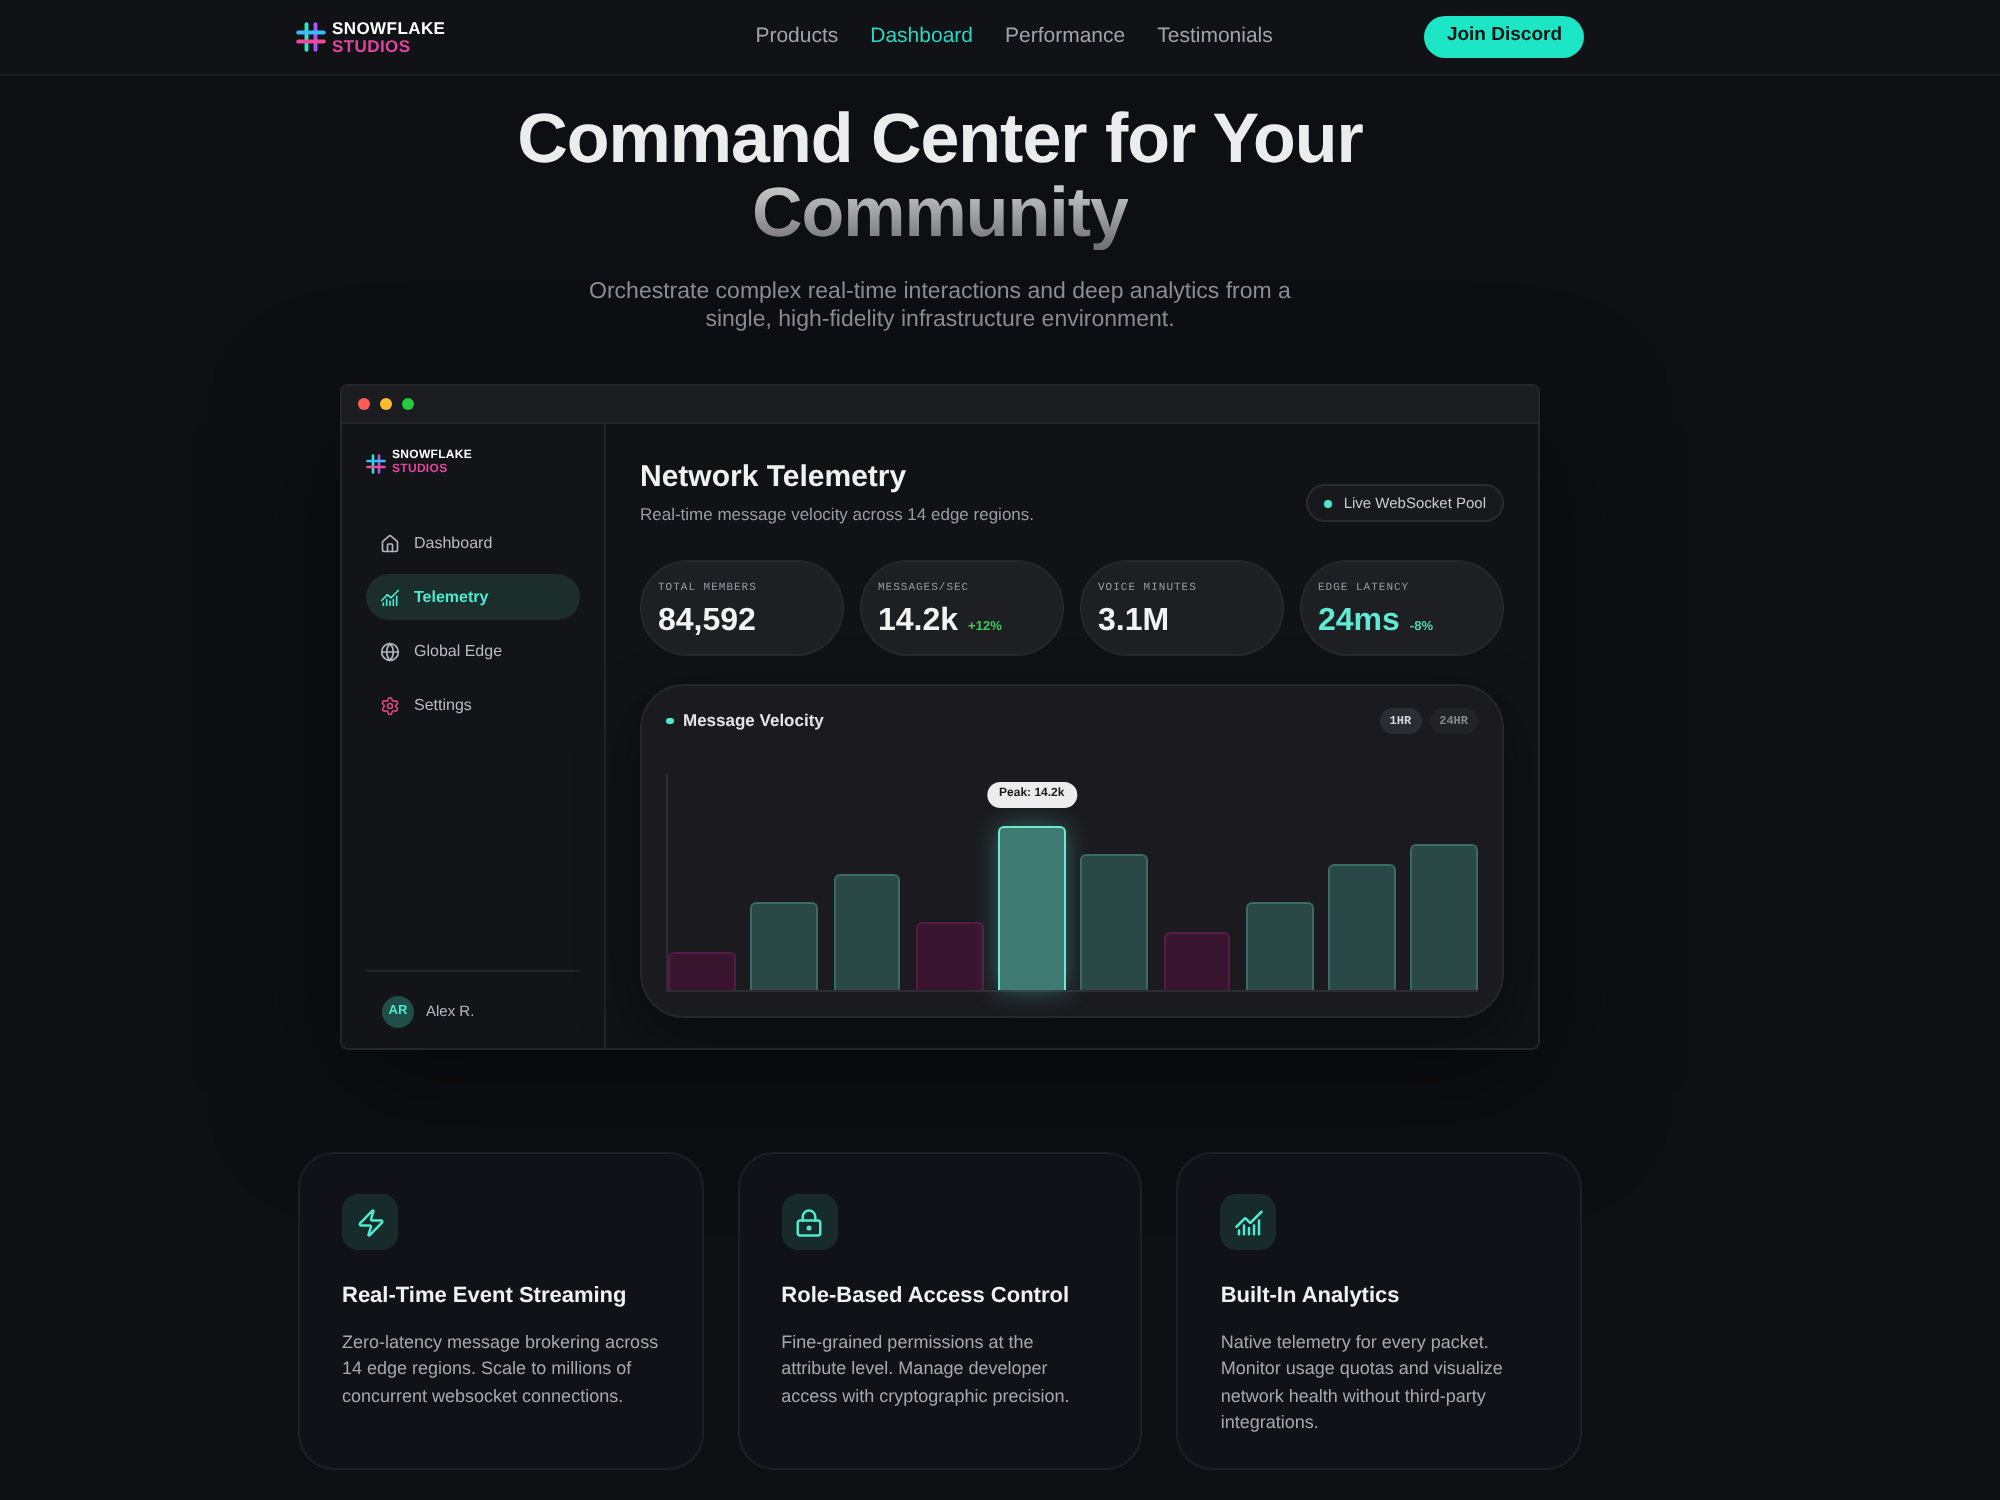  I want to click on feature-description: Native telemetry for every packet. Monitor usage quotas and visualize network health without third-party integrations., so click(1362, 1382).